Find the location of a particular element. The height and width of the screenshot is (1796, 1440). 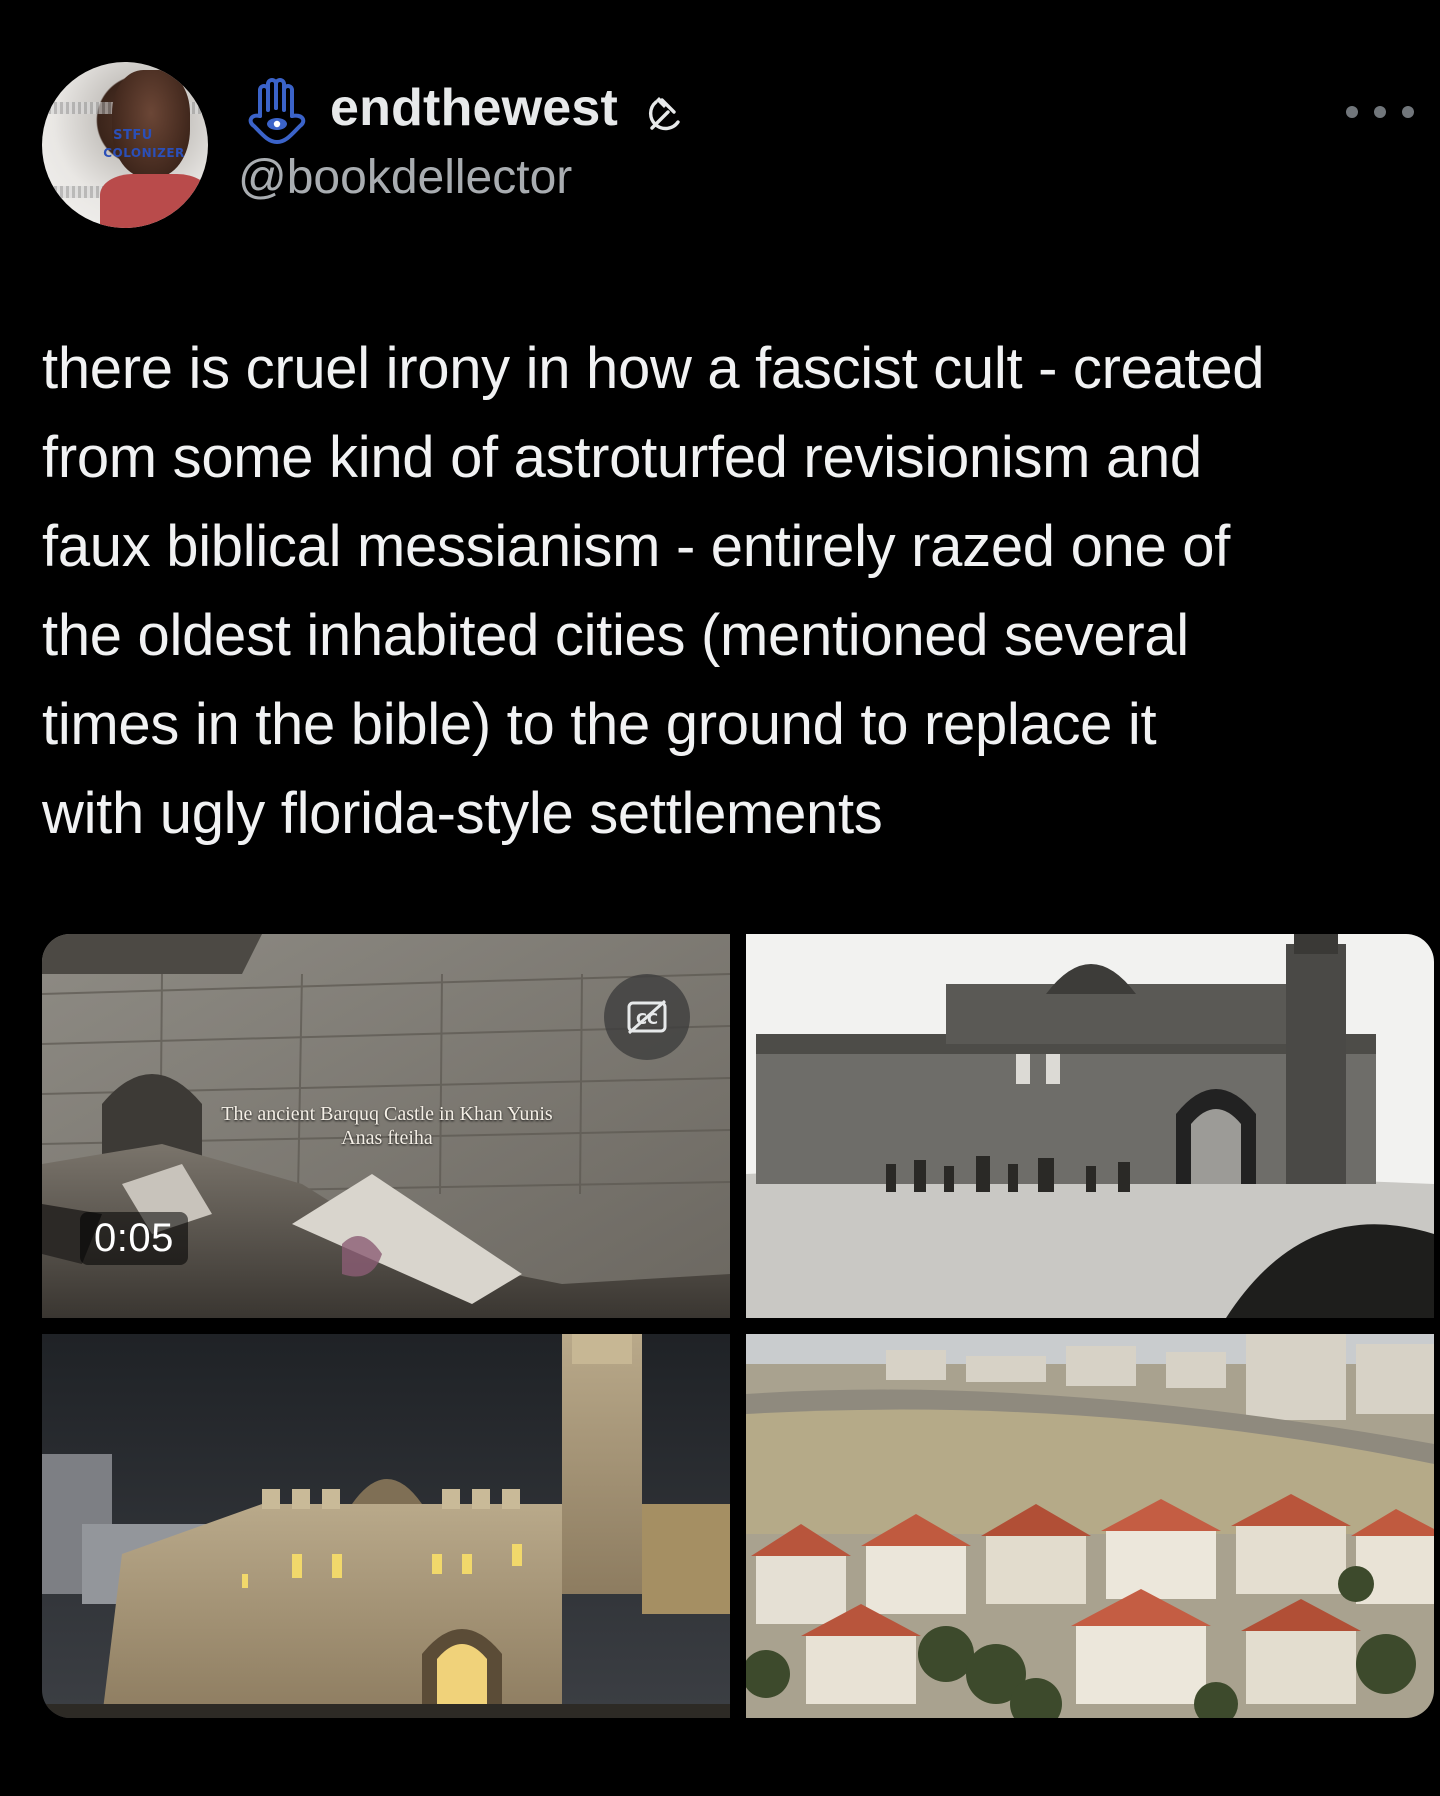

settlement-houses-photo is located at coordinates (1090, 1526).